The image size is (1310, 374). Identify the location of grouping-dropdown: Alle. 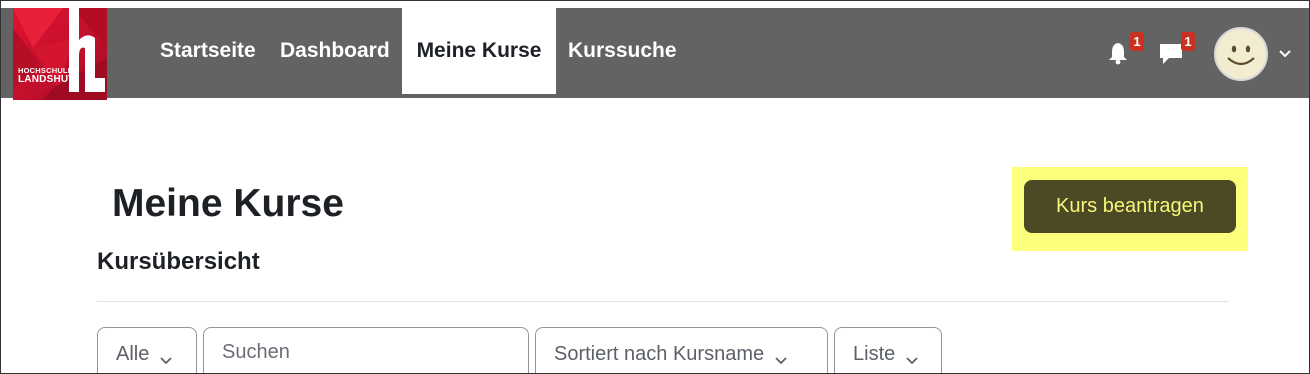
(147, 350).